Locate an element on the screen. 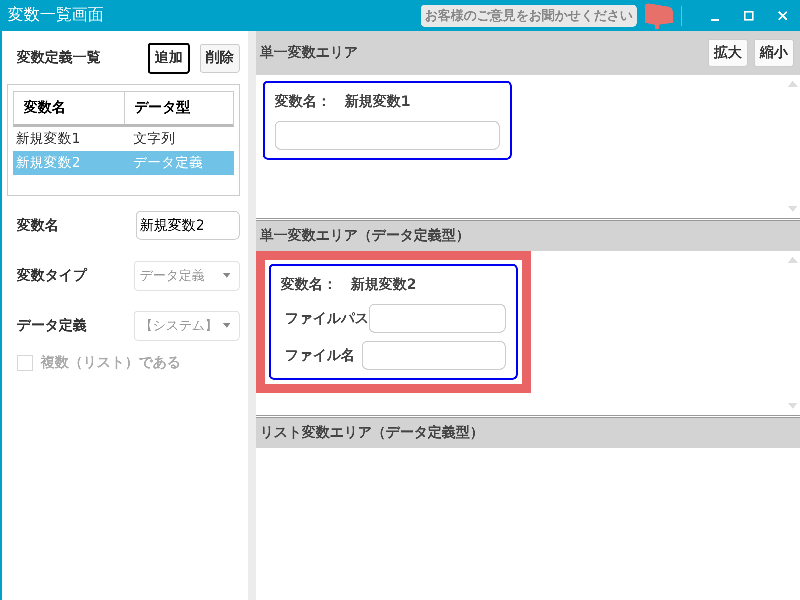 The height and width of the screenshot is (600, 800). checkbox-label: 複数（リスト）である is located at coordinates (111, 363).